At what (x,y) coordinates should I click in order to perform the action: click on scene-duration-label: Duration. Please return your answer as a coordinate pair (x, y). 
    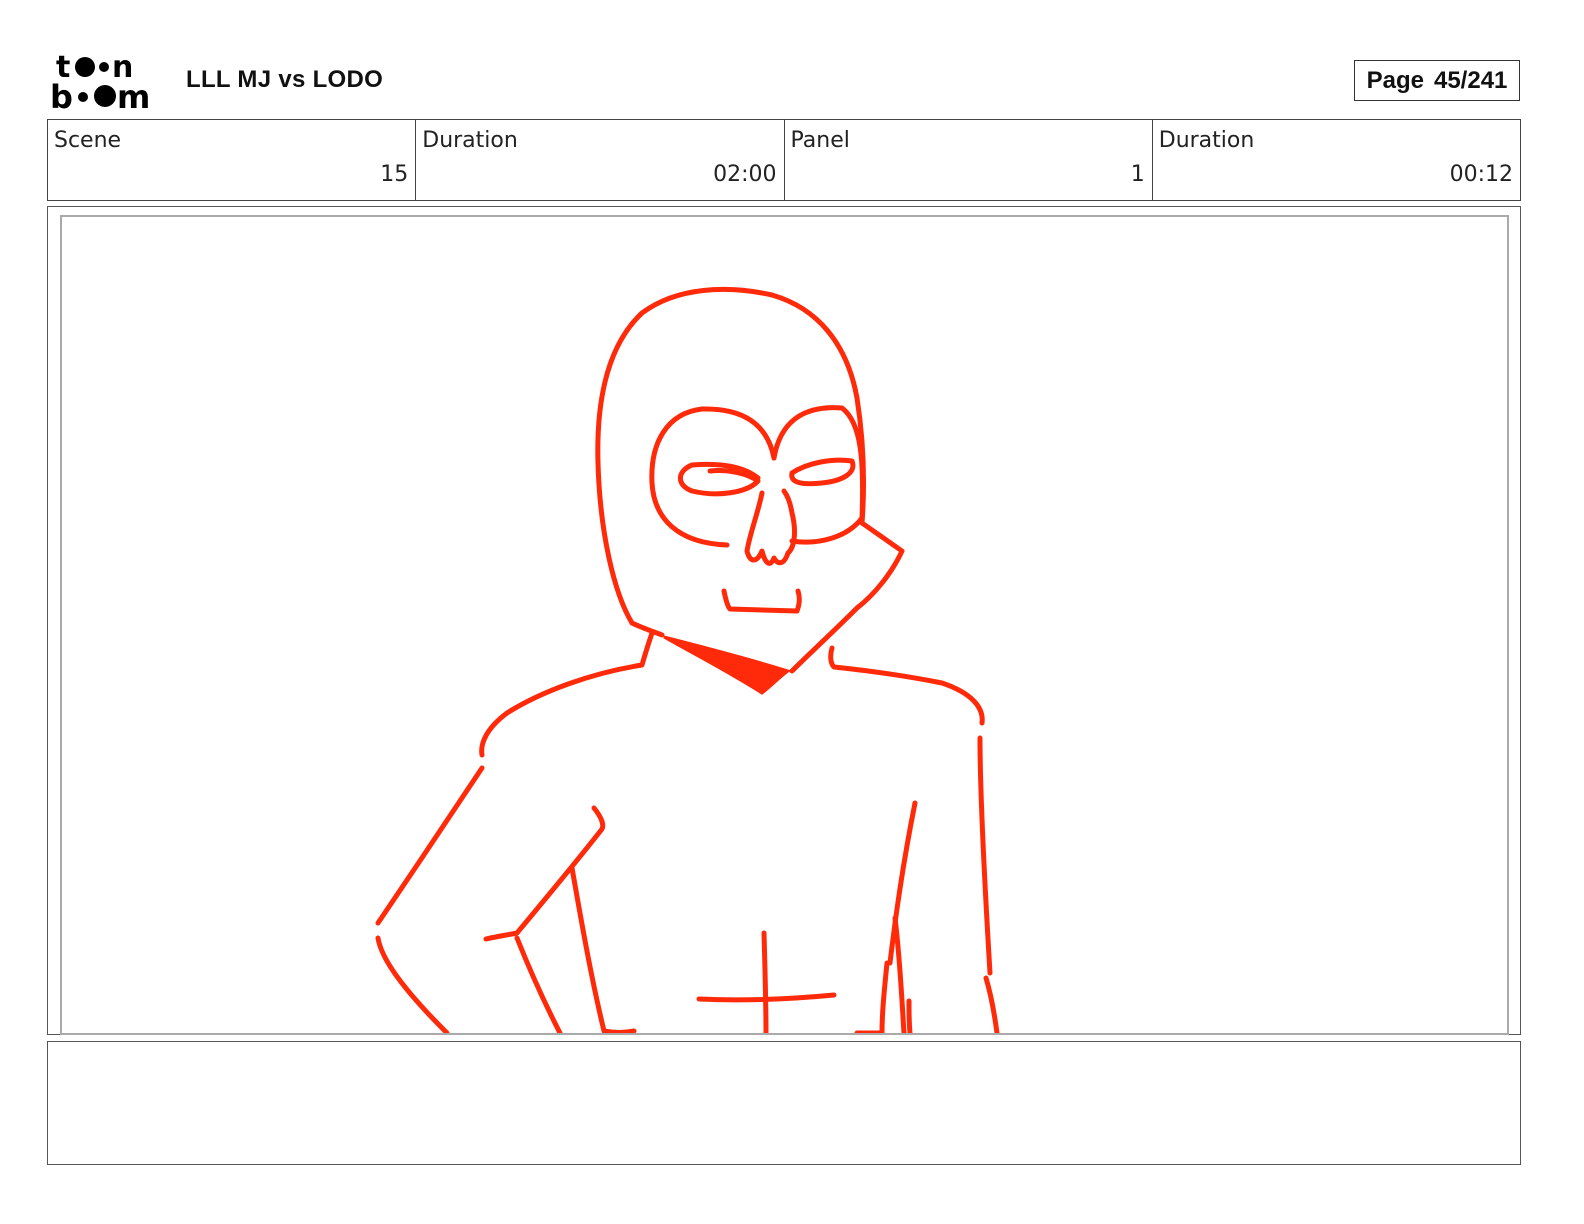
    Looking at the image, I should click on (470, 140).